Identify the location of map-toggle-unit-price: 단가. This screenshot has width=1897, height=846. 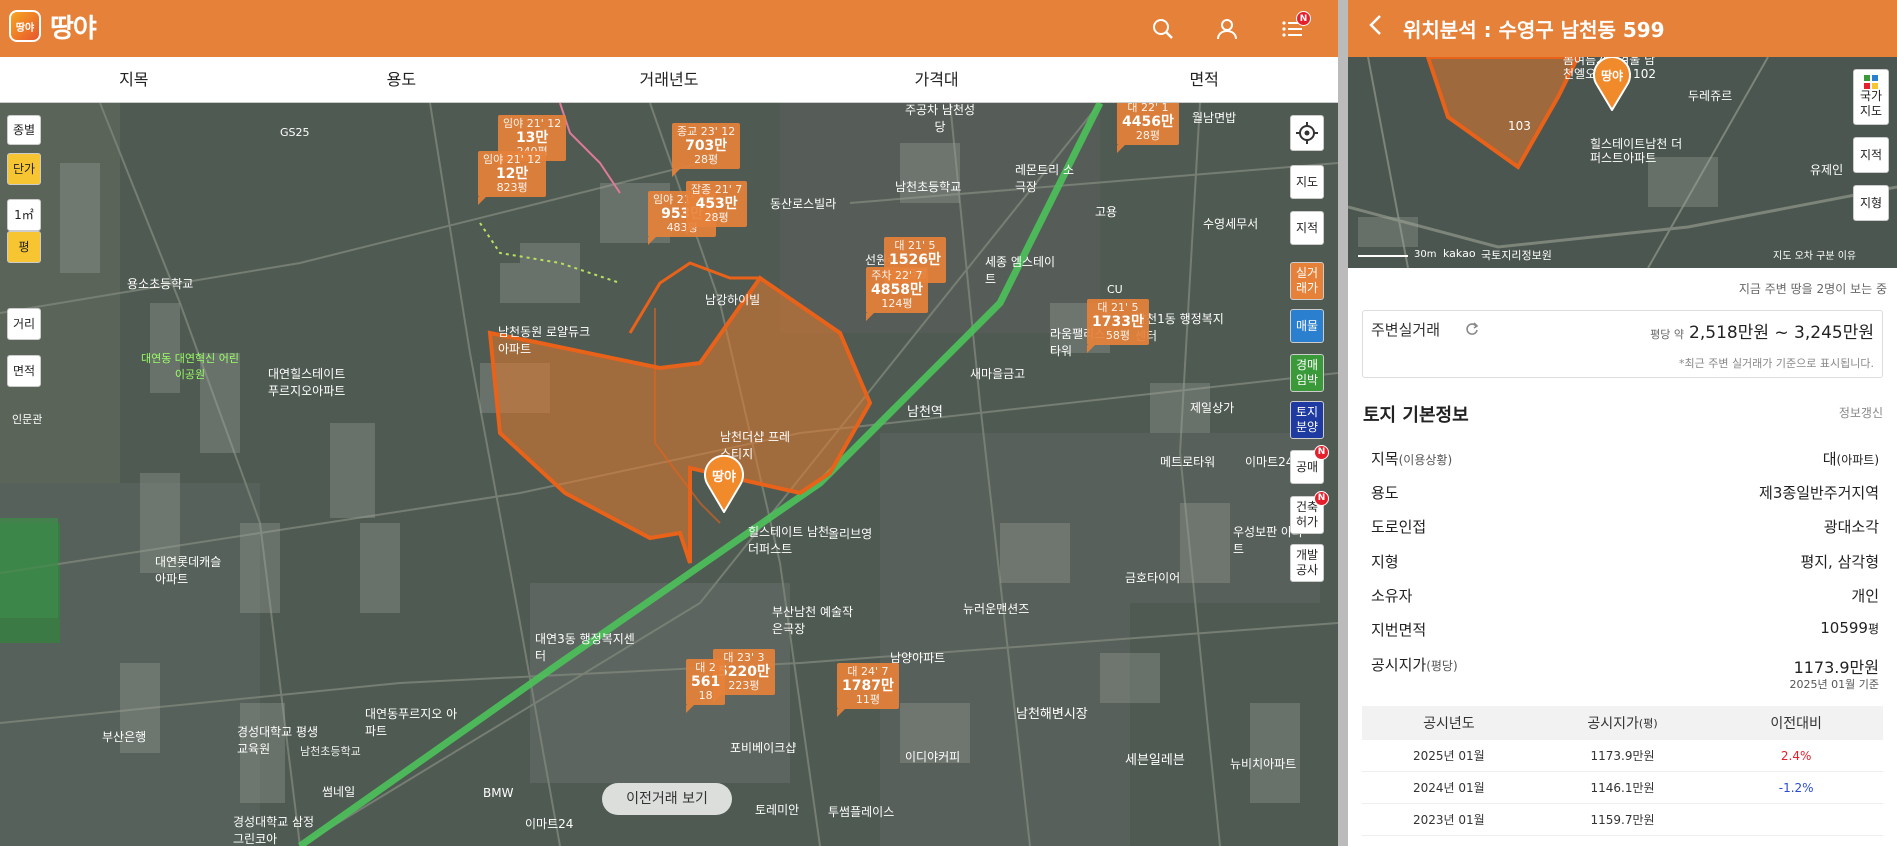
(24, 169).